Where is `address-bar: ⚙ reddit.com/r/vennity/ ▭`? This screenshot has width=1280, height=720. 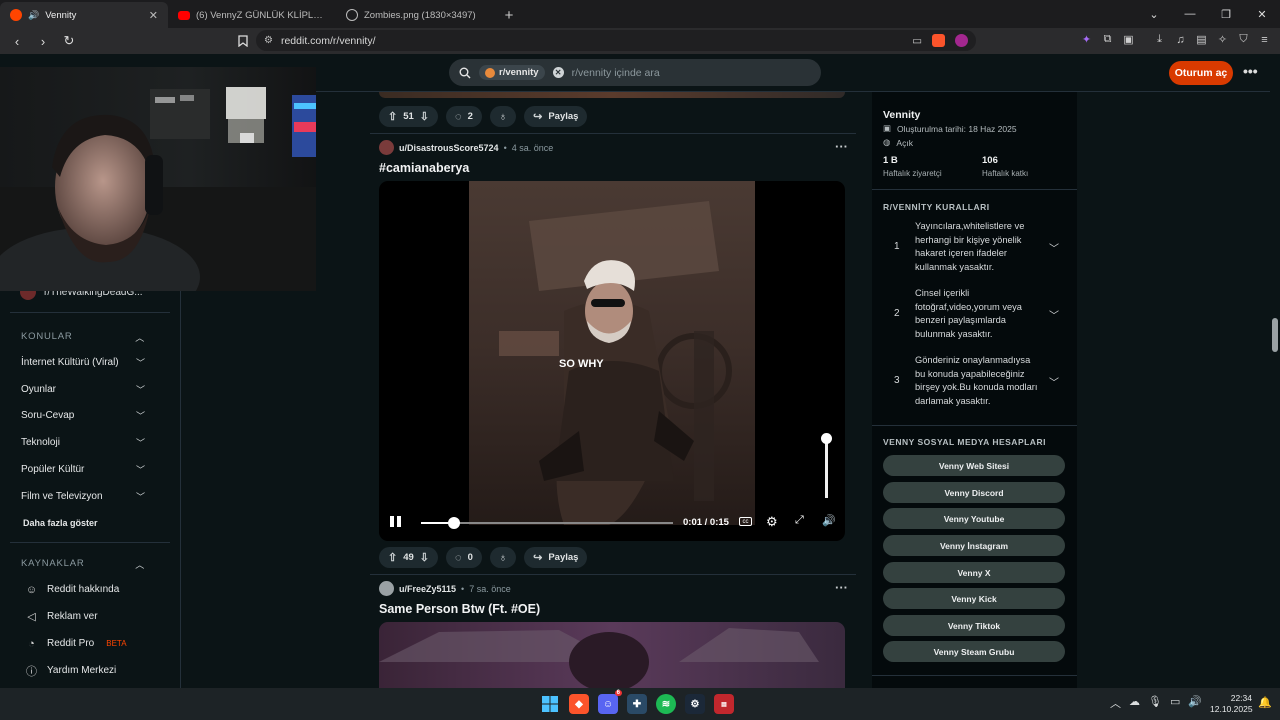
address-bar: ⚙ reddit.com/r/vennity/ ▭ is located at coordinates (616, 40).